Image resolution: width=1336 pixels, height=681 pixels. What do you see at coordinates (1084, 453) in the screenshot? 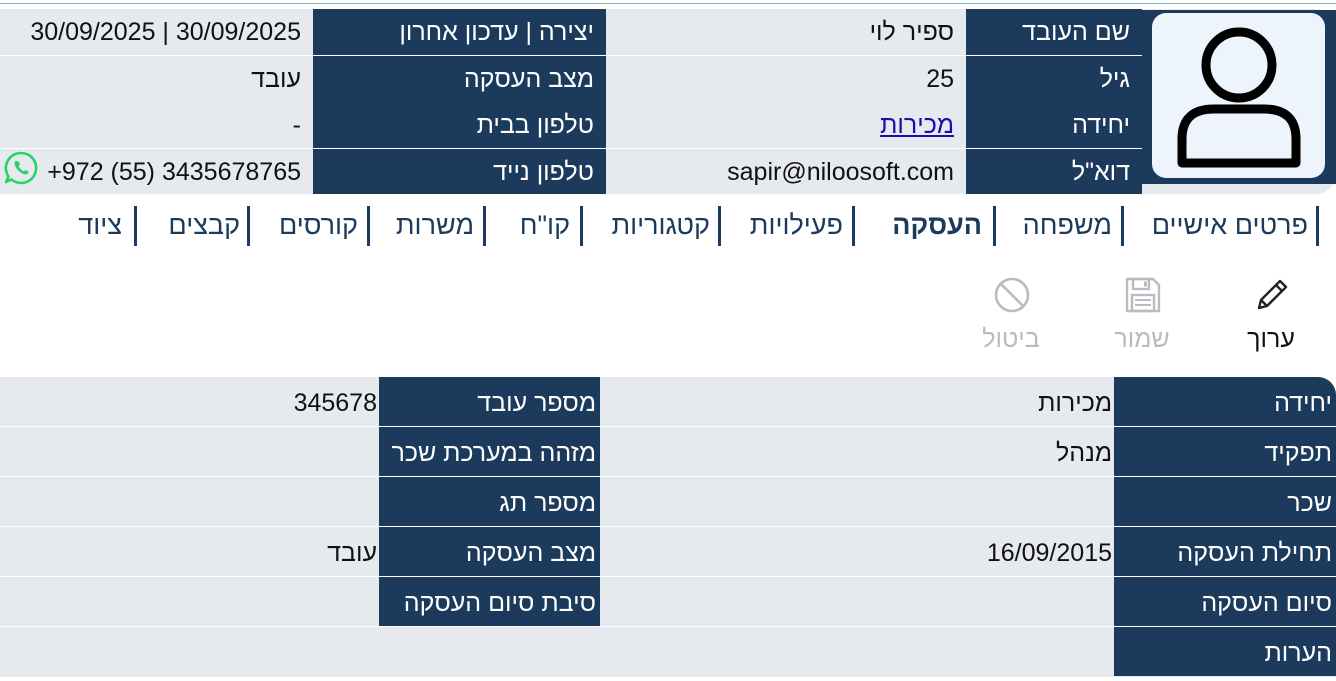
I see `details-role-value: מנהל` at bounding box center [1084, 453].